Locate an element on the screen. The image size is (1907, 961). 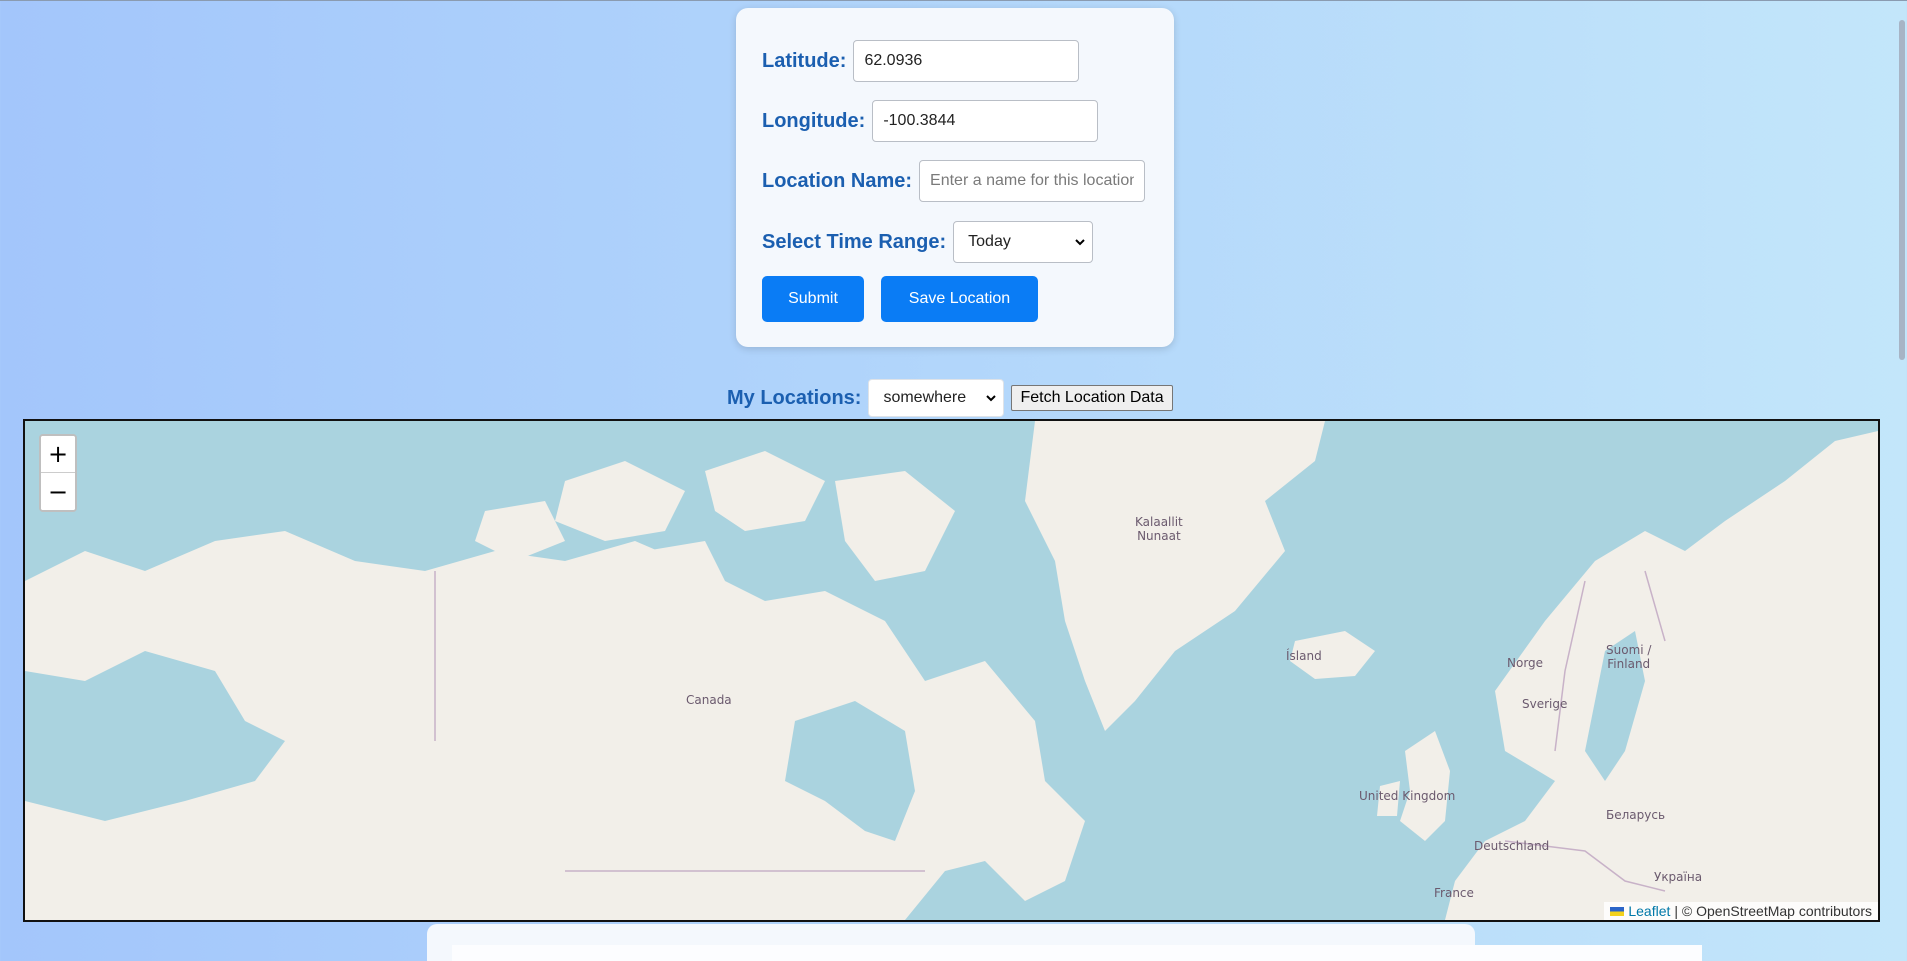
time-range-row: Select Time Range: Today is located at coordinates (928, 242).